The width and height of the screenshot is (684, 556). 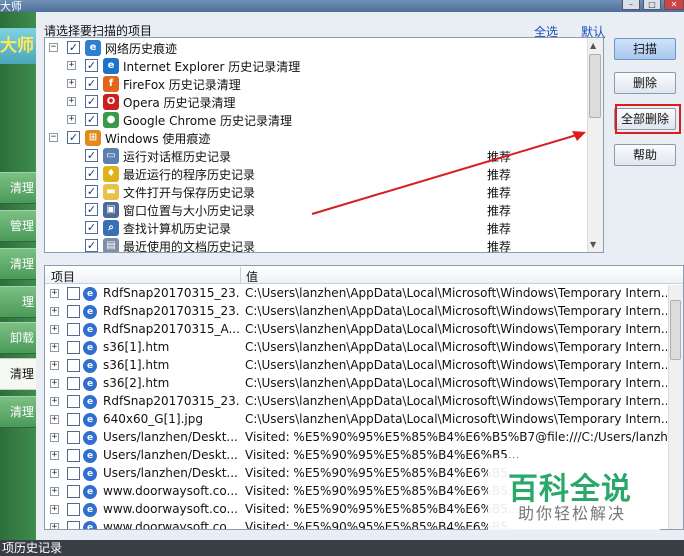 What do you see at coordinates (317, 156) in the screenshot?
I see `tree-row: ✓ ▭ 运行对话框历史记录 推荐` at bounding box center [317, 156].